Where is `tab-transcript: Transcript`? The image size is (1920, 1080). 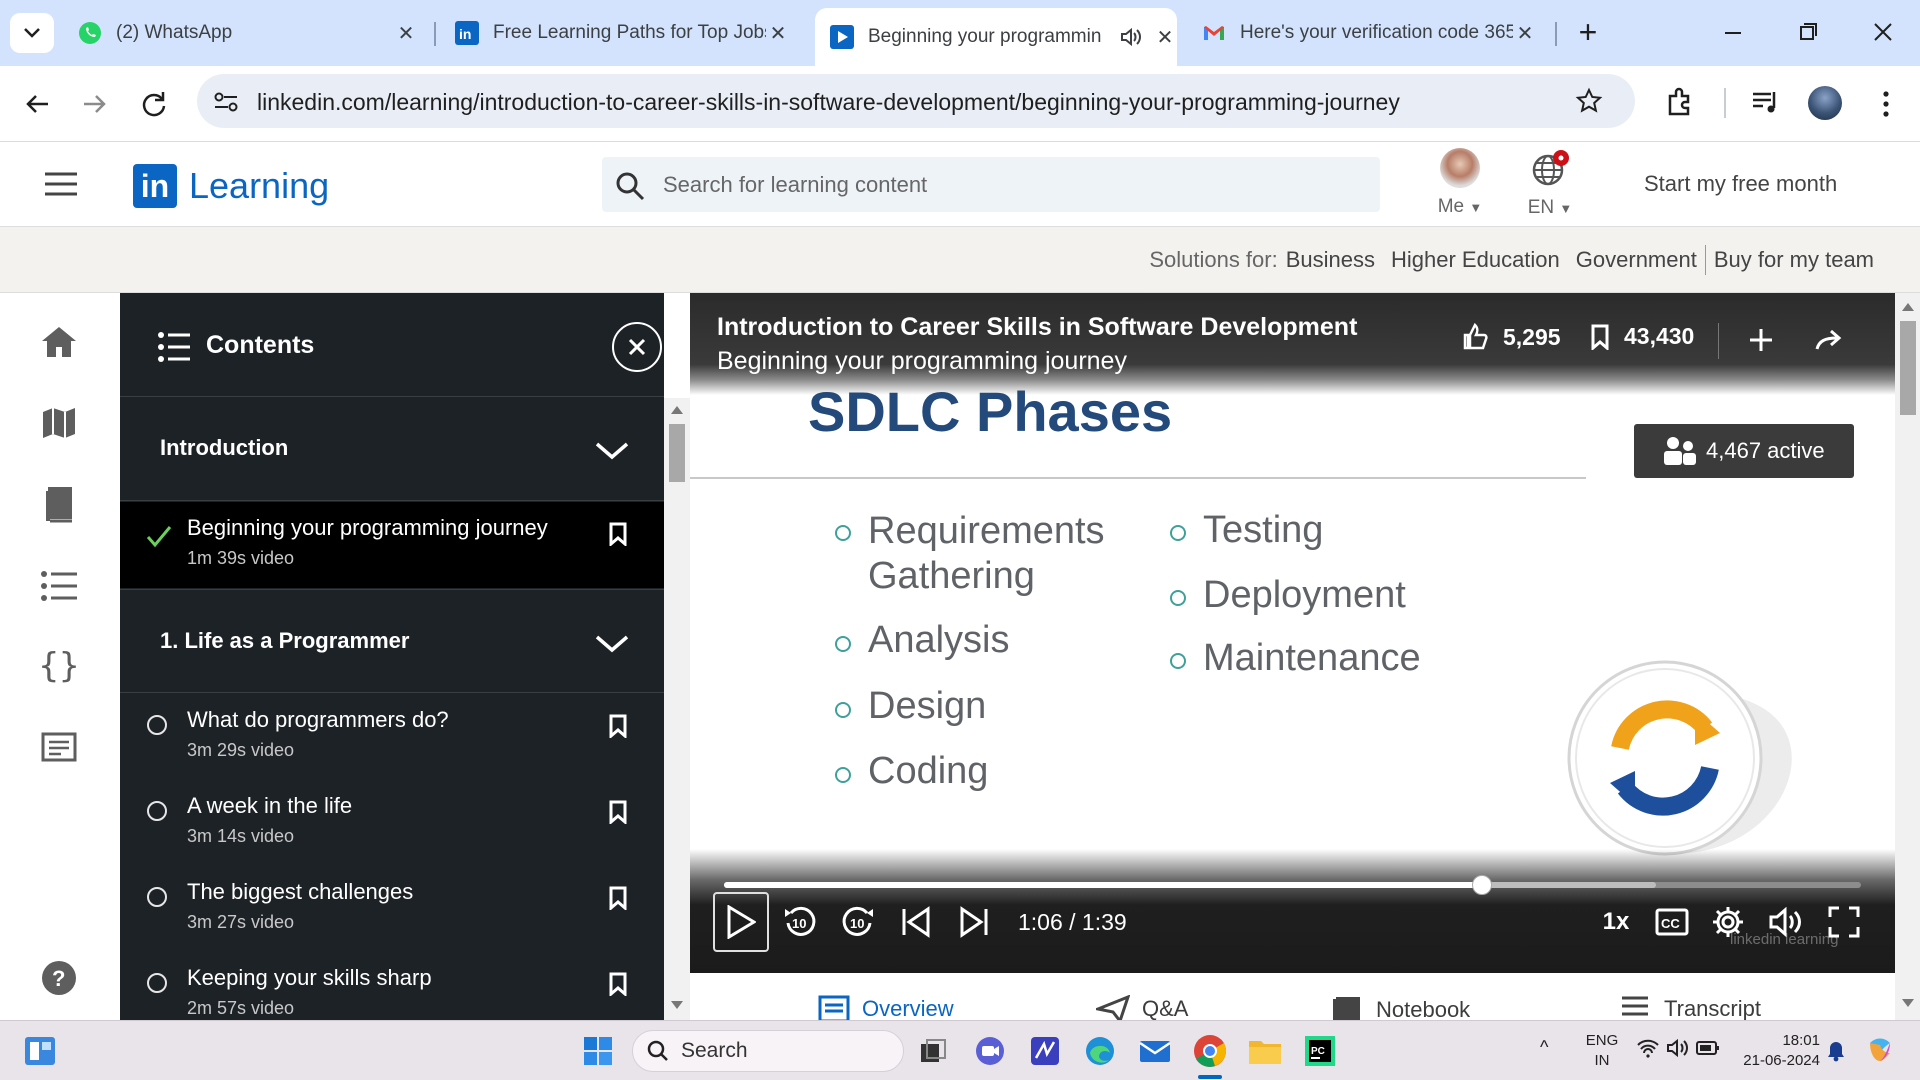
tab-transcript: Transcript is located at coordinates (1690, 1009).